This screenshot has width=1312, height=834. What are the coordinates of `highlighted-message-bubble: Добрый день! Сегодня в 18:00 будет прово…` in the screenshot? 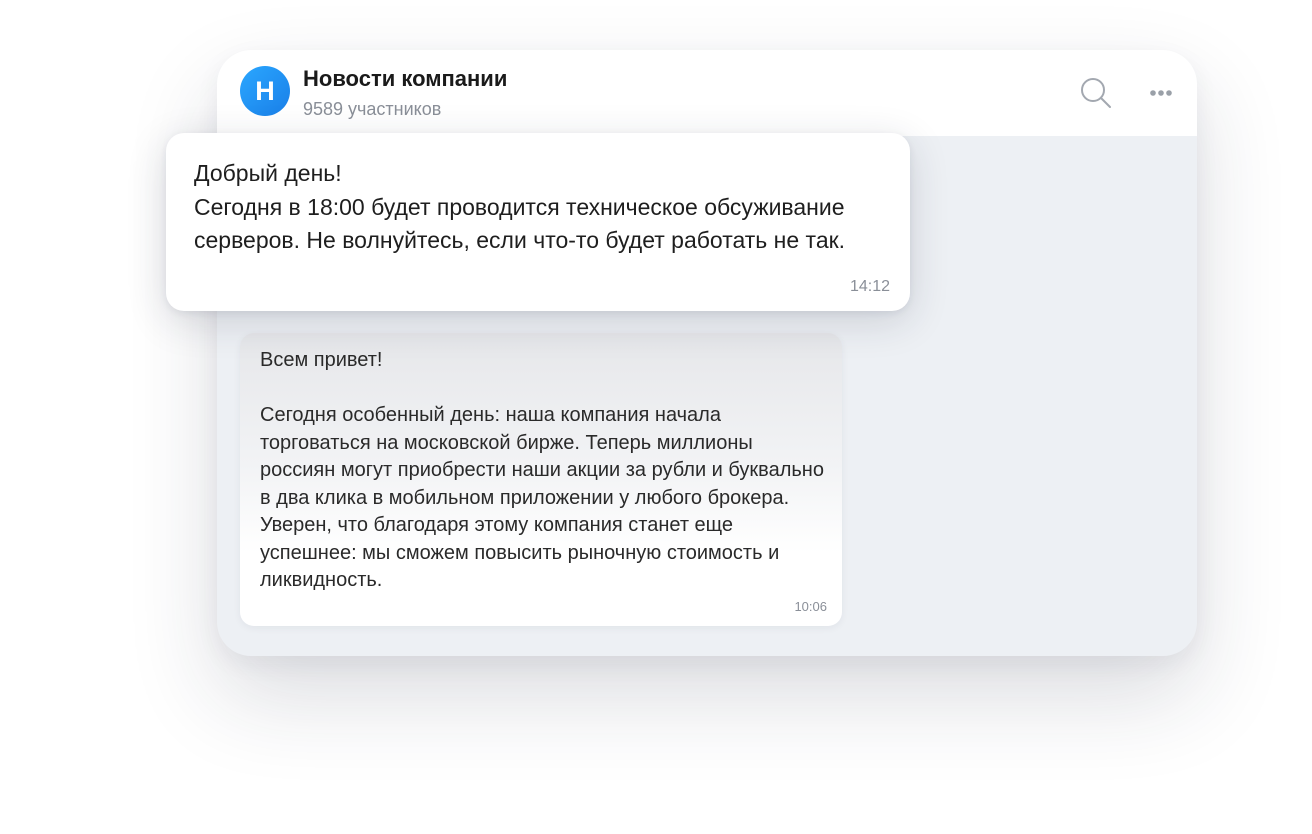 It's located at (538, 222).